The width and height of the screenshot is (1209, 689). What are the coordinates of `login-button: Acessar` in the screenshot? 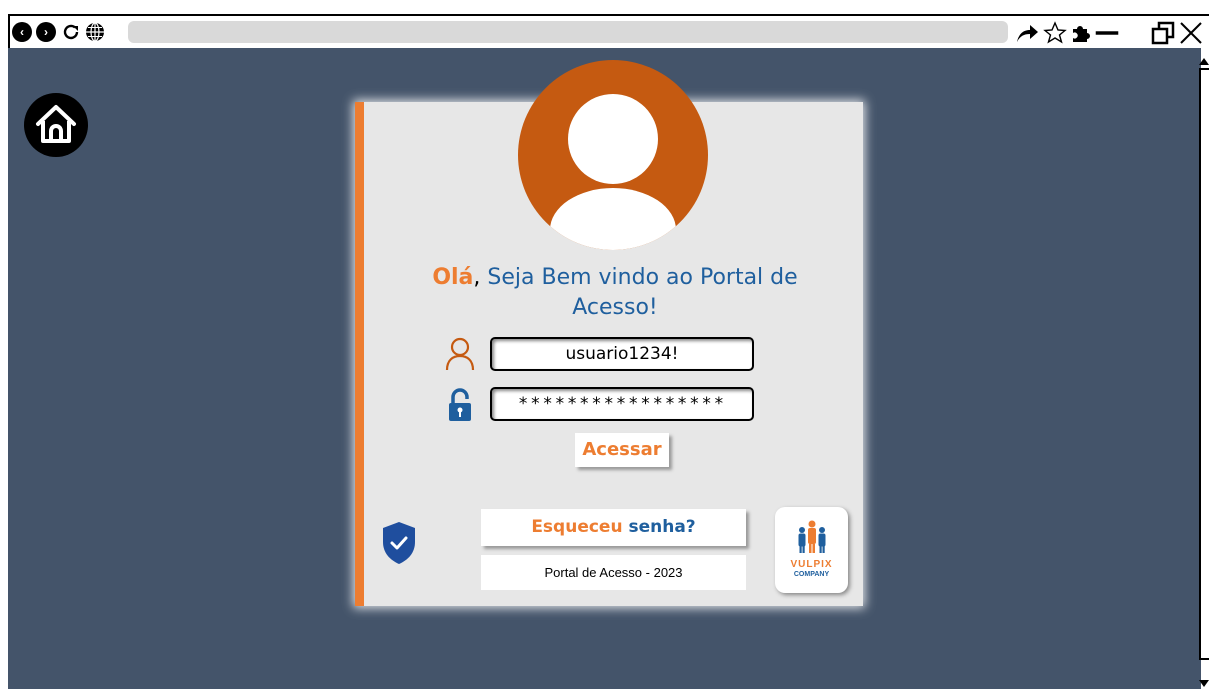 It's located at (622, 450).